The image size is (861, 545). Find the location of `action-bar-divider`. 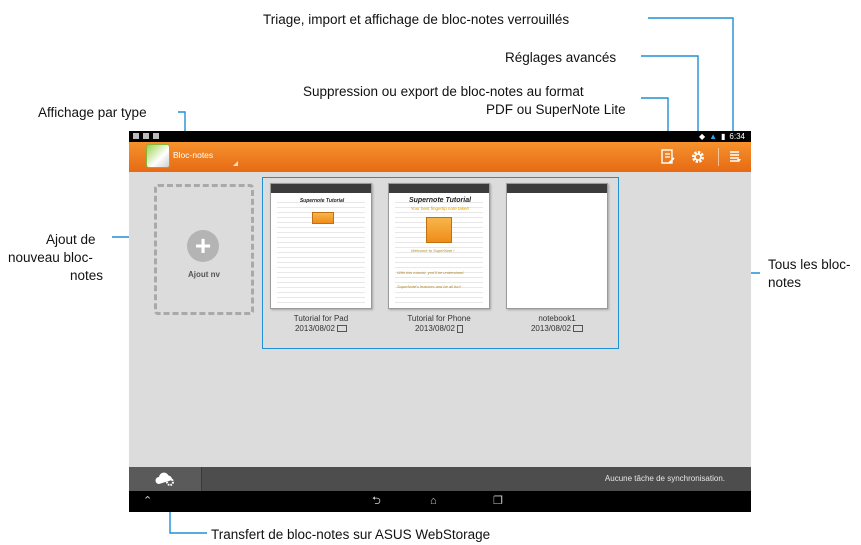

action-bar-divider is located at coordinates (718, 157).